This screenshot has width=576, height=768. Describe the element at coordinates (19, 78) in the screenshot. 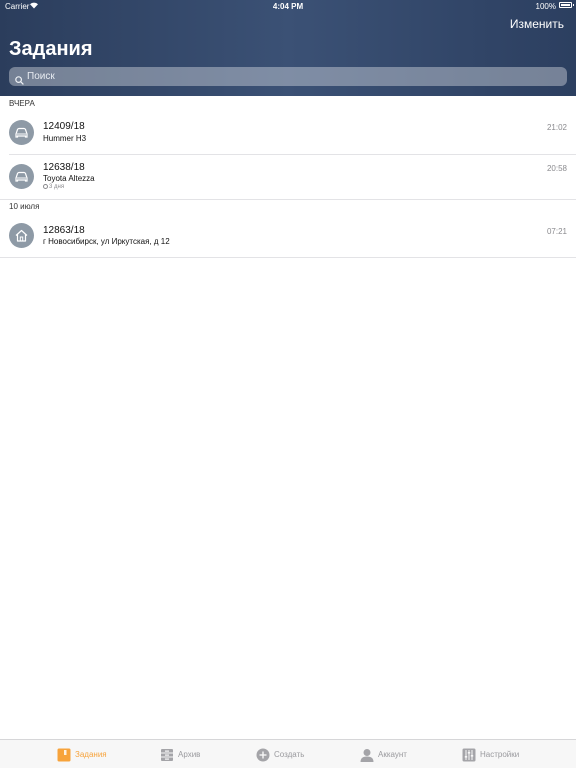

I see `search-icon` at that location.